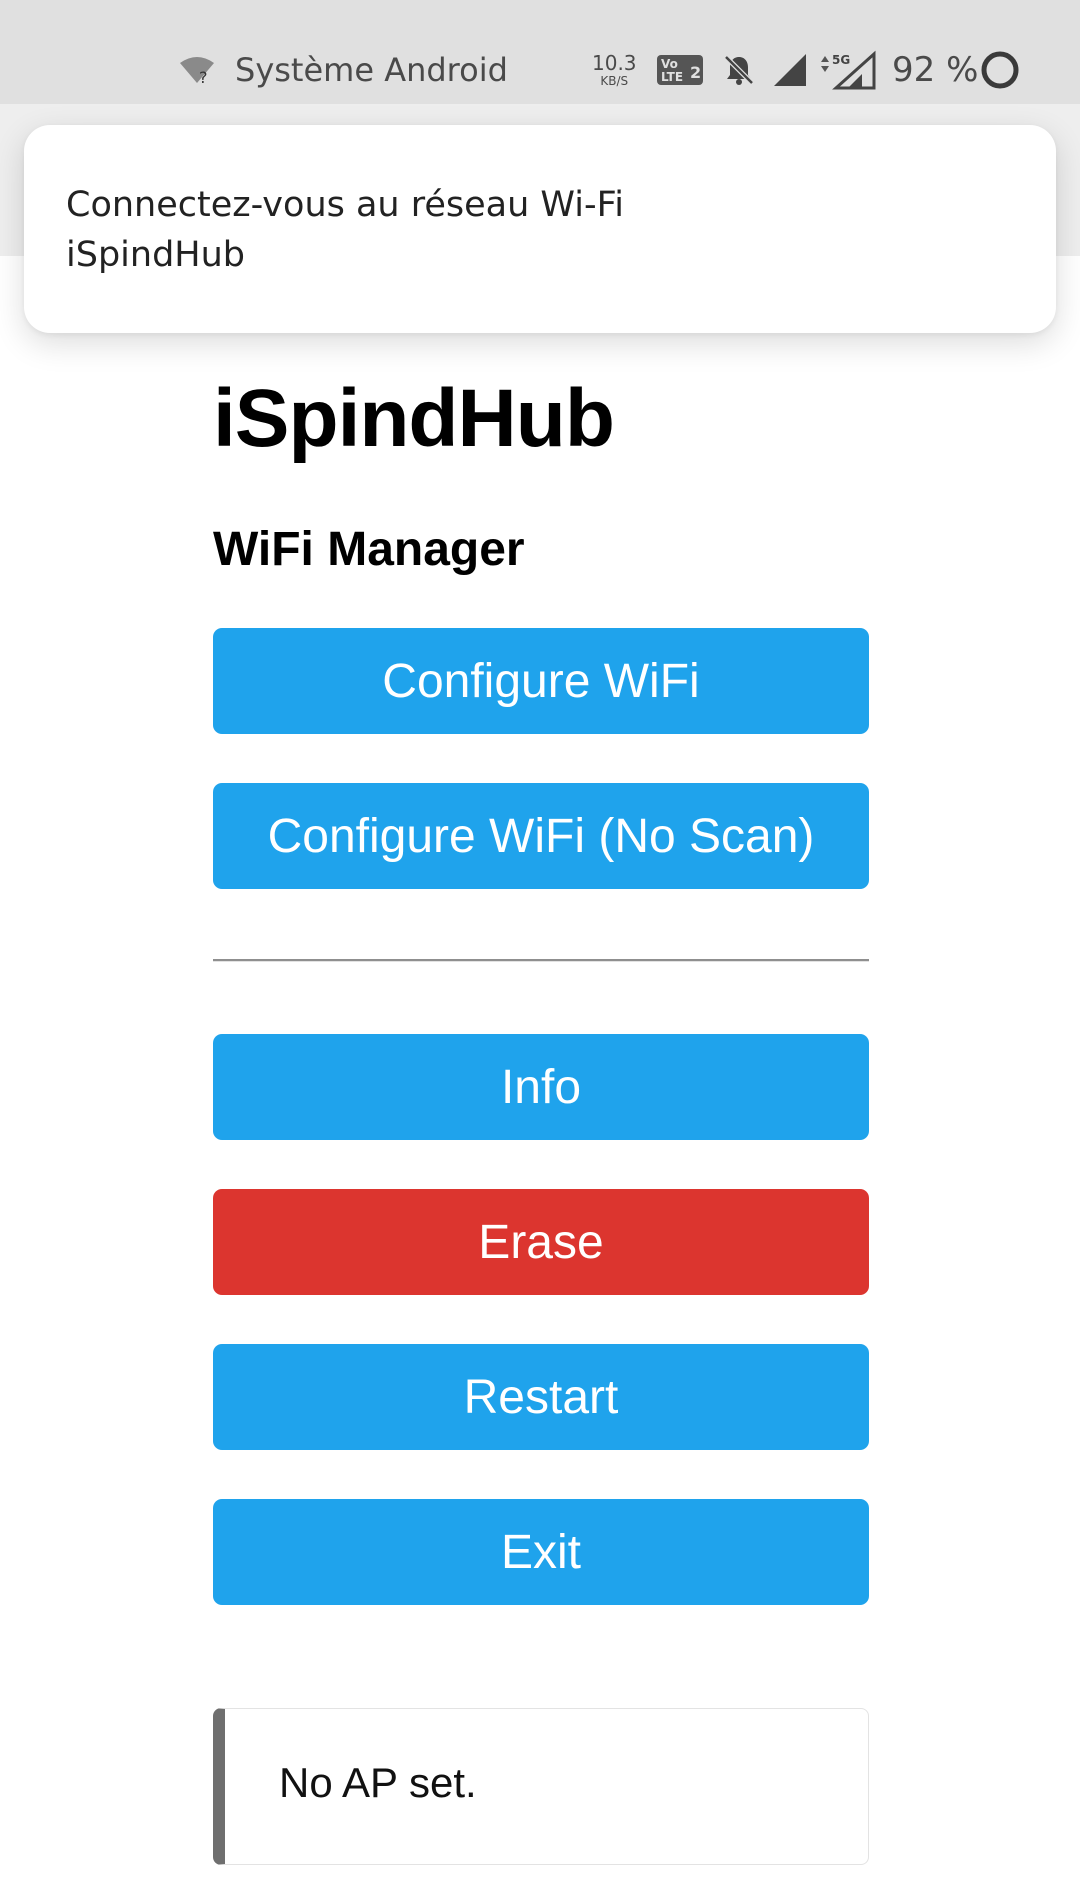  Describe the element at coordinates (541, 1552) in the screenshot. I see `exit-button: Exit` at that location.